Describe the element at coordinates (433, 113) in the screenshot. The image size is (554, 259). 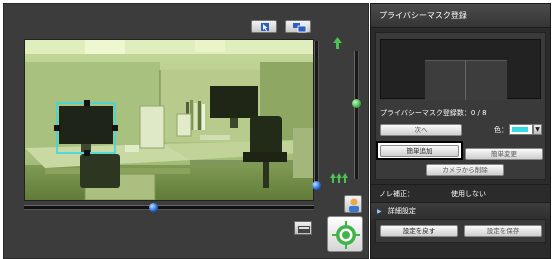
I see `mask-count-label: プライバシーマスク登録数：0 / 8` at that location.